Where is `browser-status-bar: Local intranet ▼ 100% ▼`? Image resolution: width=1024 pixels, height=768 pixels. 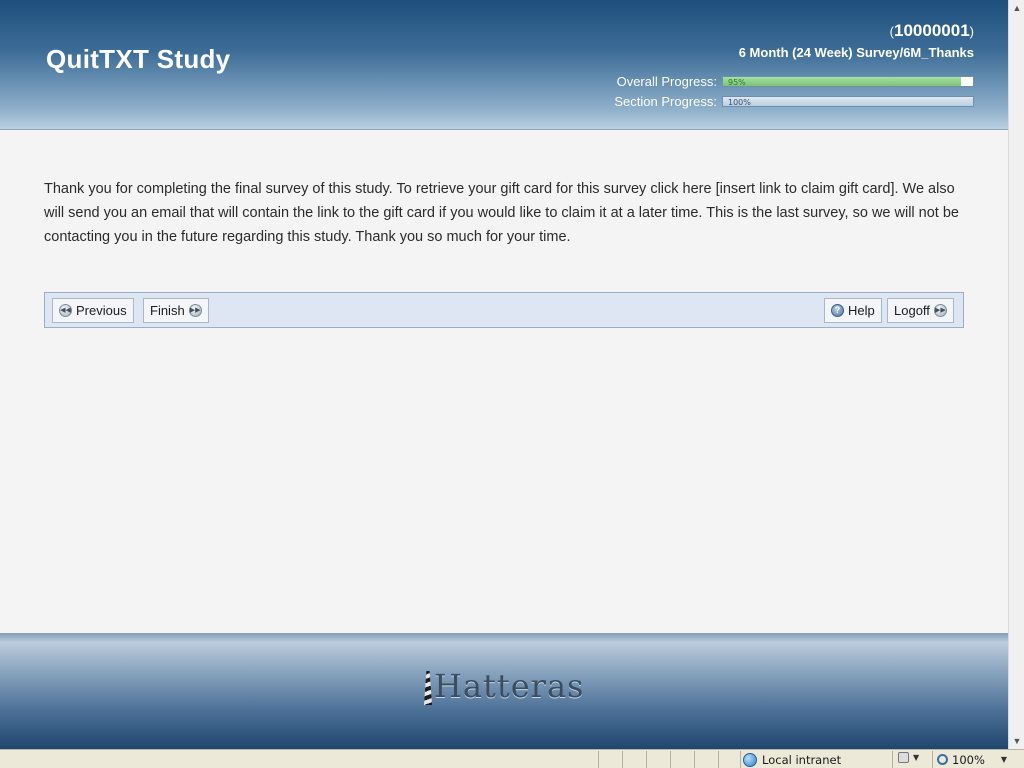 browser-status-bar: Local intranet ▼ 100% ▼ is located at coordinates (512, 758).